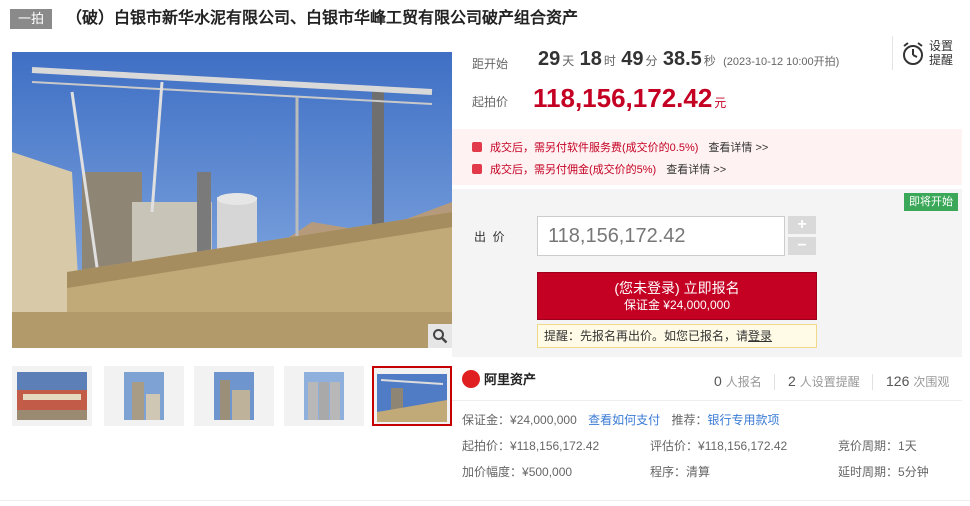 Image resolution: width=970 pixels, height=506 pixels. What do you see at coordinates (674, 446) in the screenshot?
I see `appraisal-label: 评估价：` at bounding box center [674, 446].